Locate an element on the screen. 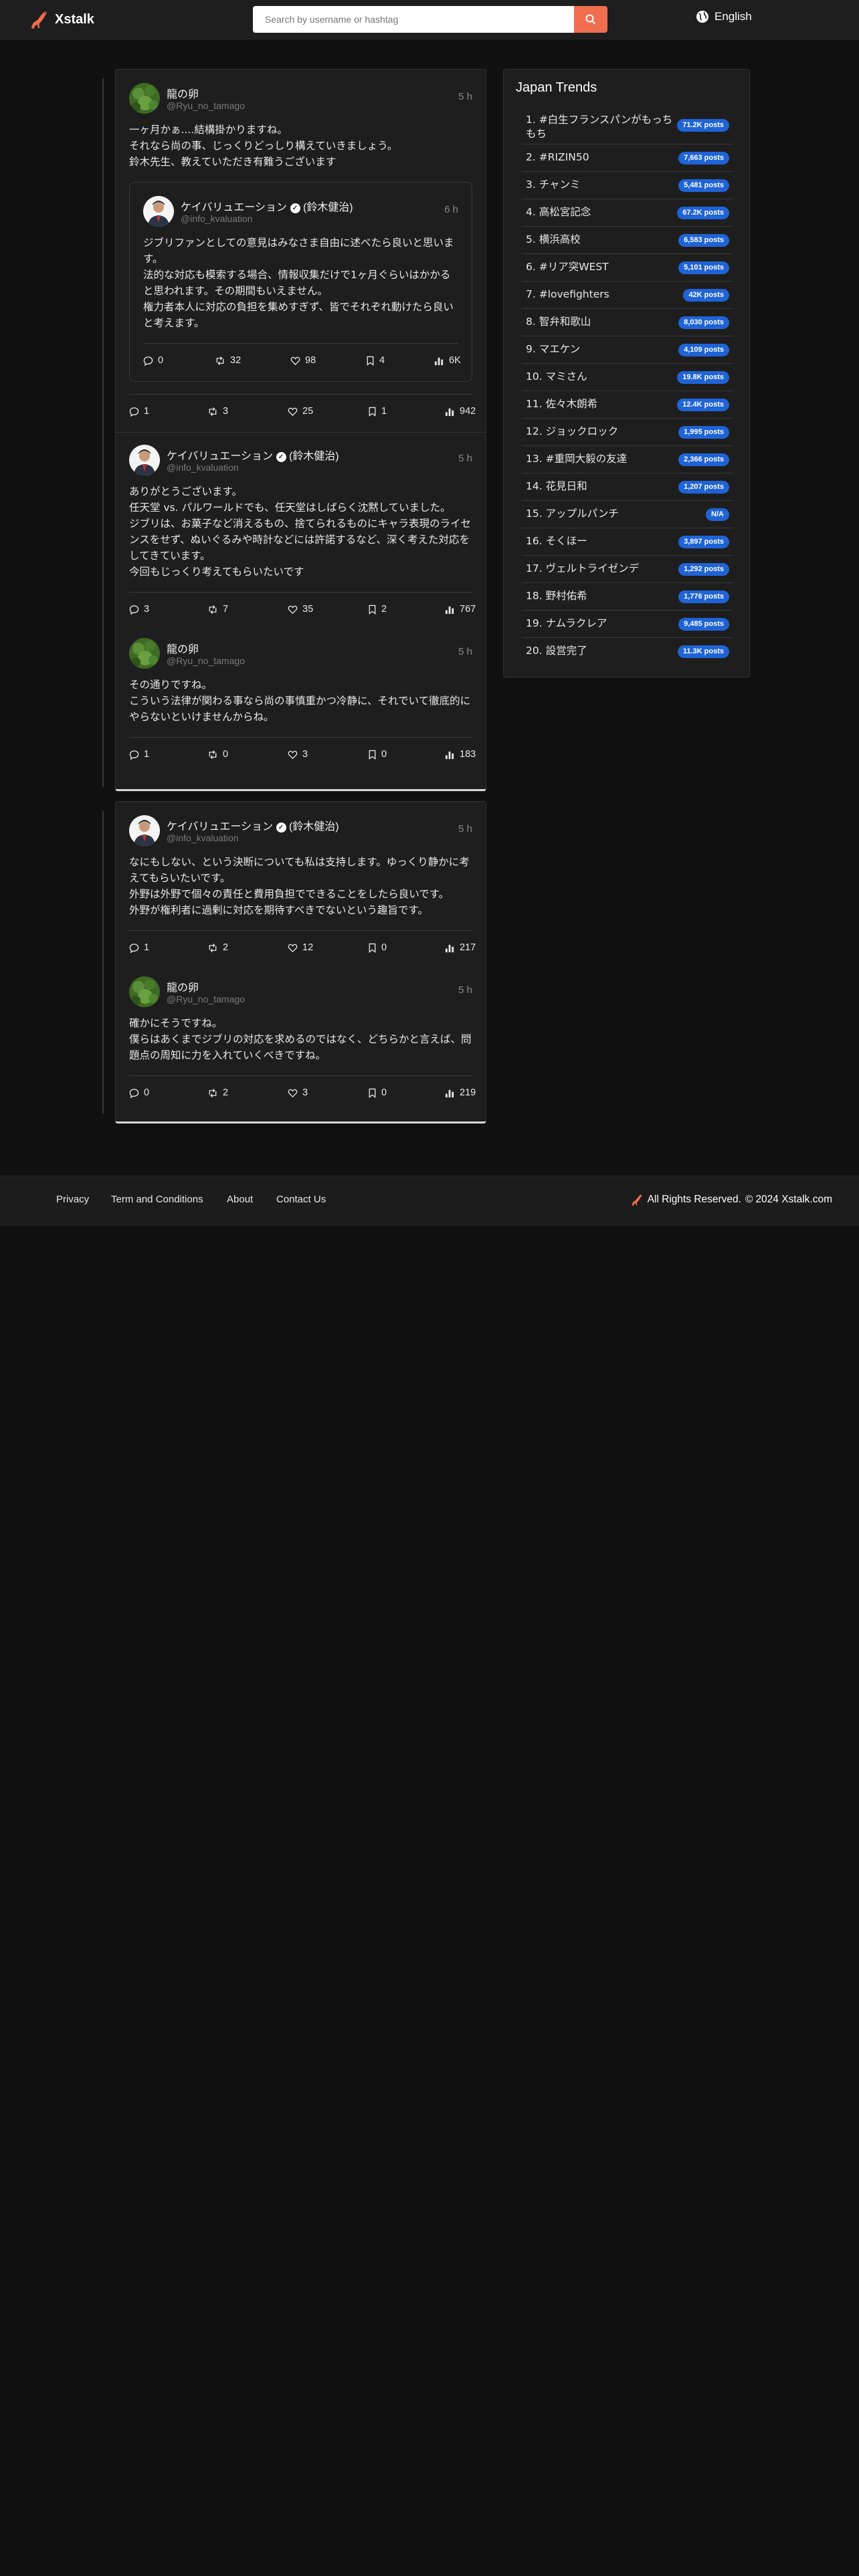  trend-label: 12. ジョックロック is located at coordinates (600, 432).